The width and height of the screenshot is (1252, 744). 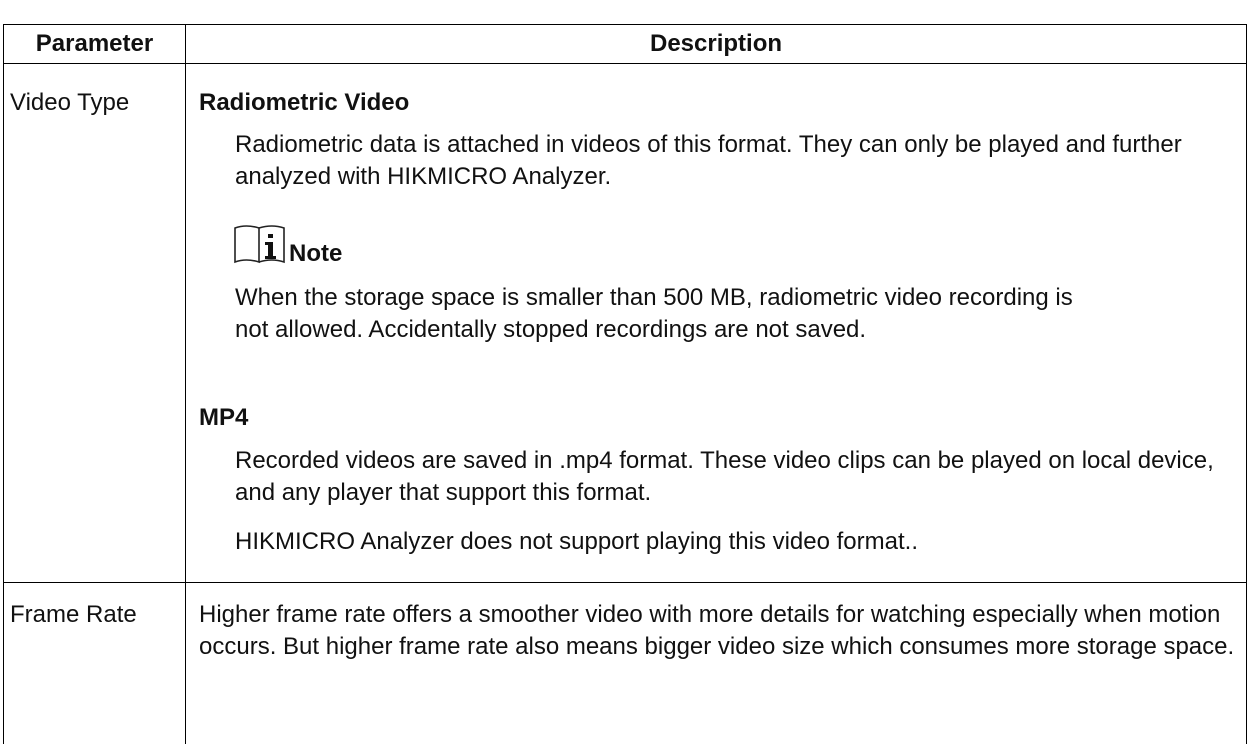 What do you see at coordinates (304, 102) in the screenshot?
I see `radiometric-title: Radiometric Video` at bounding box center [304, 102].